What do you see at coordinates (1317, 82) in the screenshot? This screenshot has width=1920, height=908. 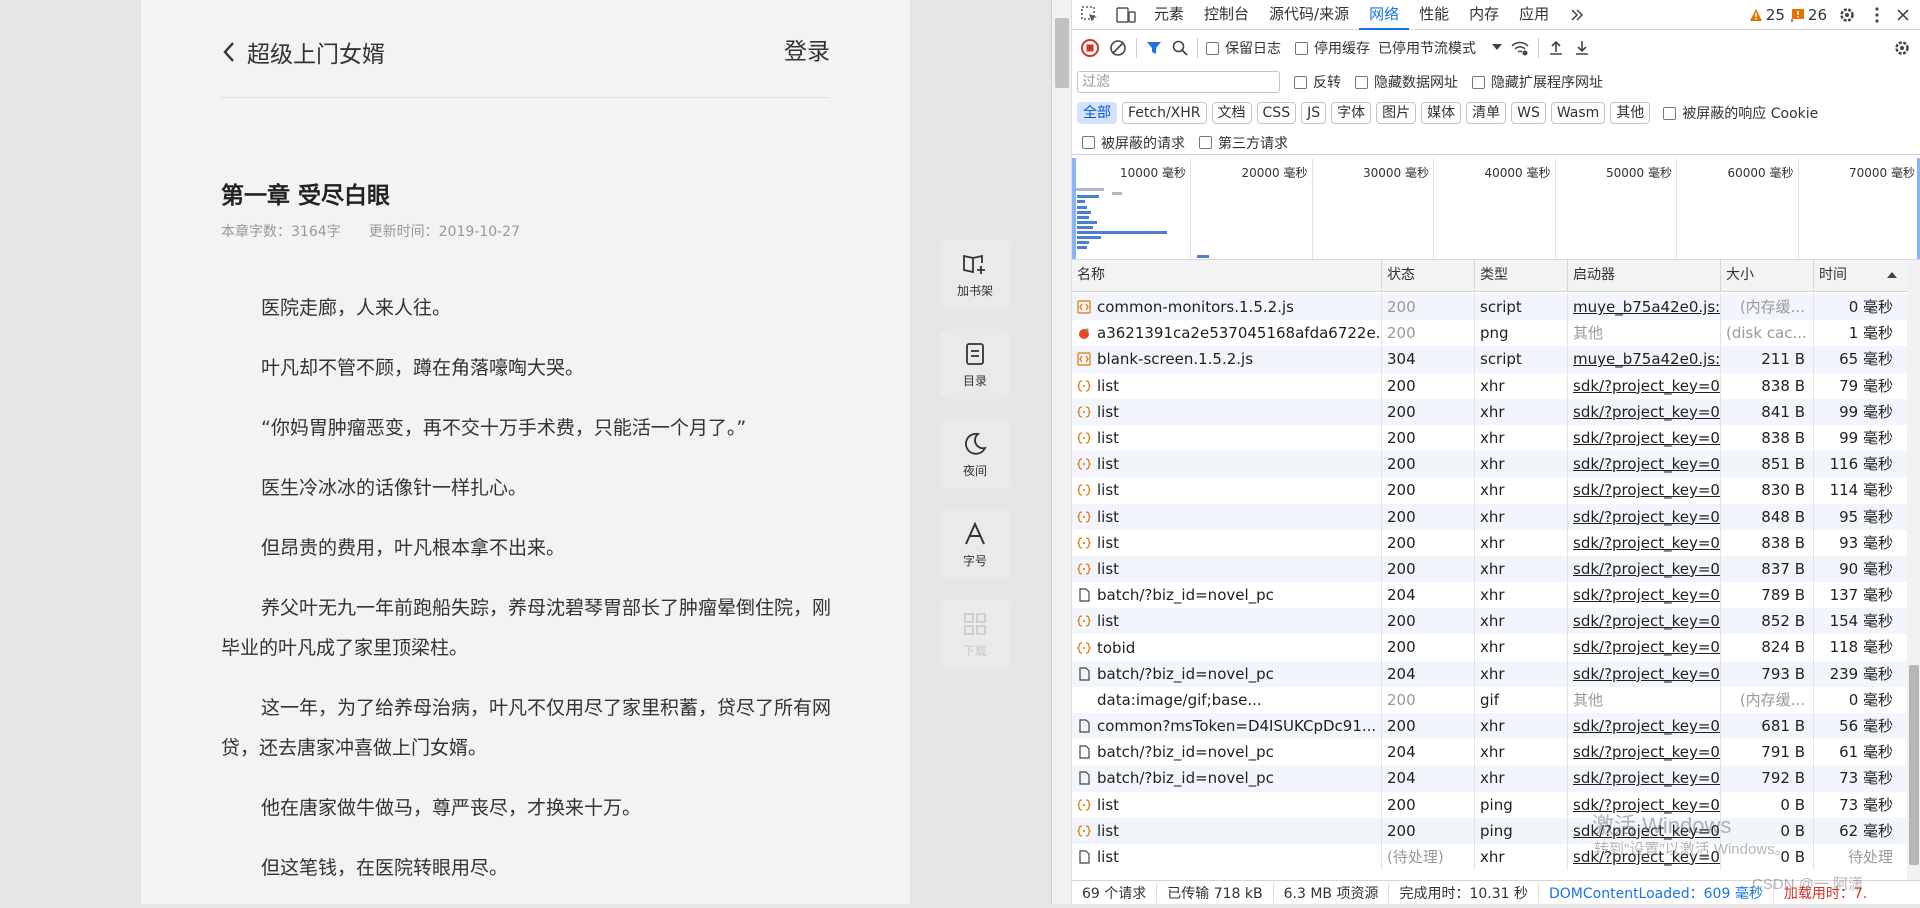 I see `invert-checkbox: 反转` at bounding box center [1317, 82].